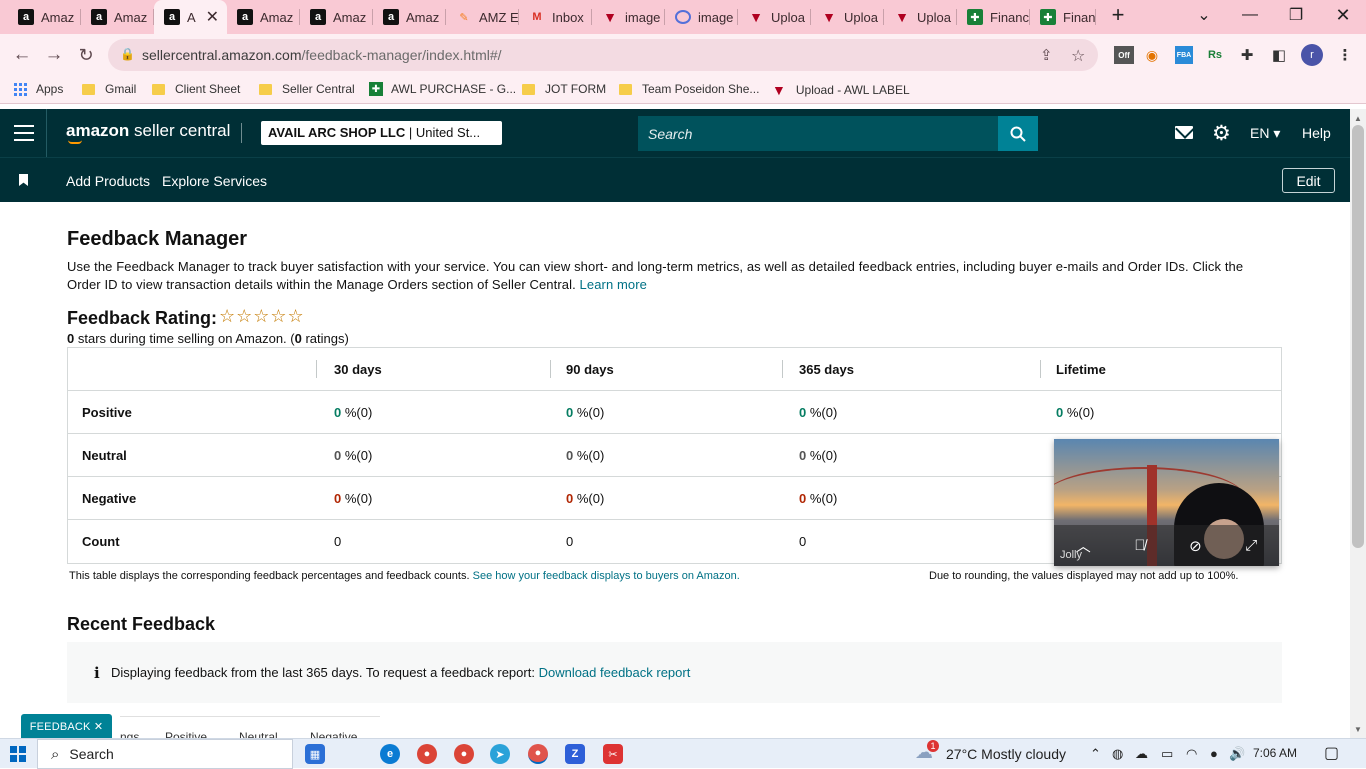  What do you see at coordinates (1046, 55) in the screenshot?
I see `share-icon: ⇪` at bounding box center [1046, 55].